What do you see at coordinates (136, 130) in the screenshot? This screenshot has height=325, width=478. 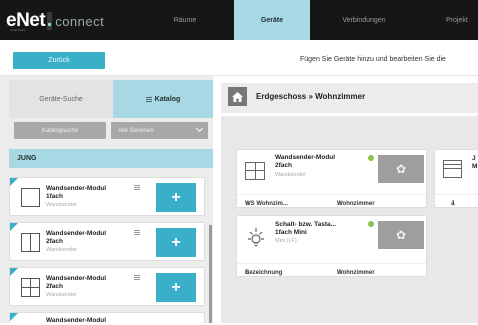 I see `series-select-value: Alle Serienen` at bounding box center [136, 130].